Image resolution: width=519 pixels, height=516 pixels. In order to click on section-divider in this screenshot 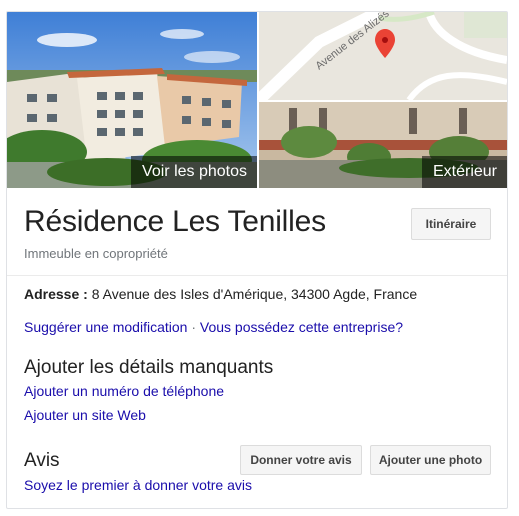, I will do `click(257, 275)`.